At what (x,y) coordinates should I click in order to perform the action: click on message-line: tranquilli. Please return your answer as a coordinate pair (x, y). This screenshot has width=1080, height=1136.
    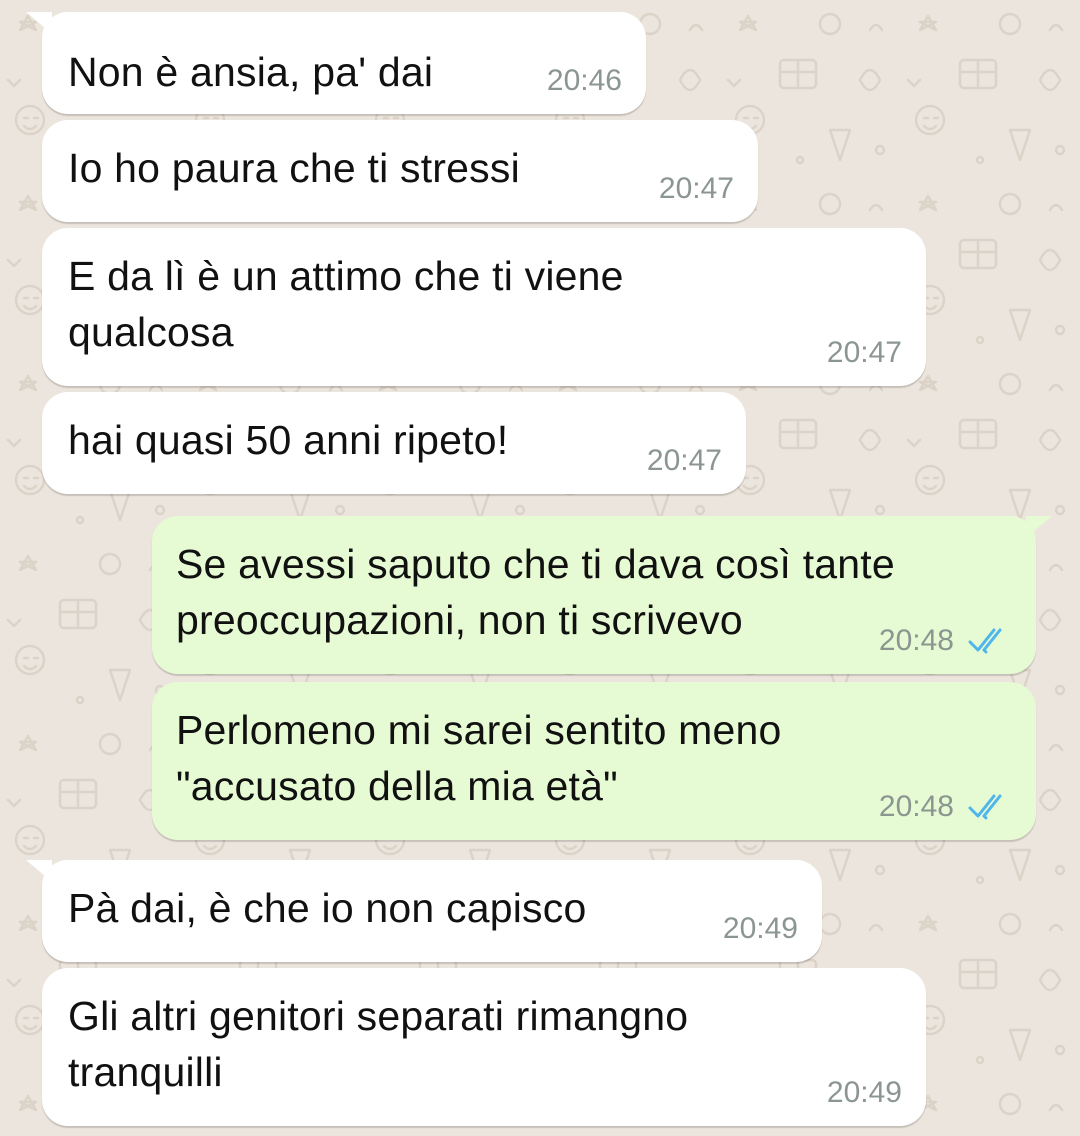
    Looking at the image, I should click on (145, 1072).